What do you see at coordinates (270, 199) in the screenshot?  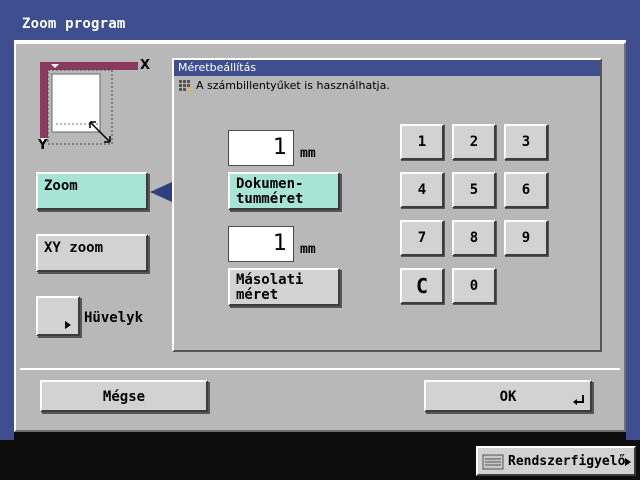 I see `document-size-button-line2: tumméret` at bounding box center [270, 199].